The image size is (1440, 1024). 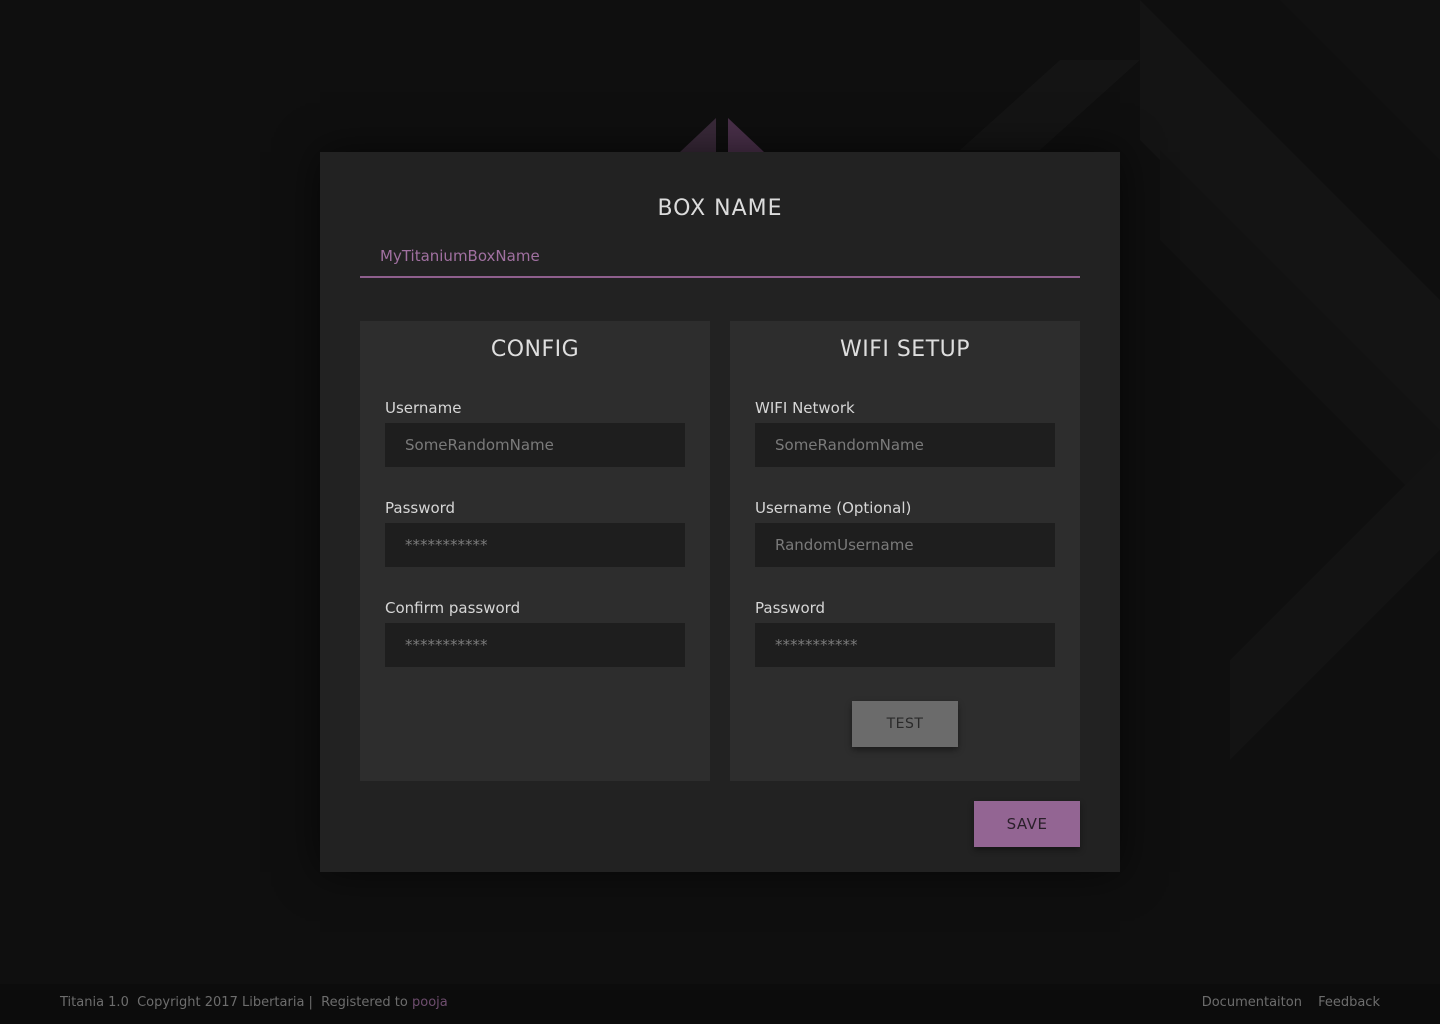 What do you see at coordinates (453, 608) in the screenshot?
I see `config-confirm-password-label: Confirm password` at bounding box center [453, 608].